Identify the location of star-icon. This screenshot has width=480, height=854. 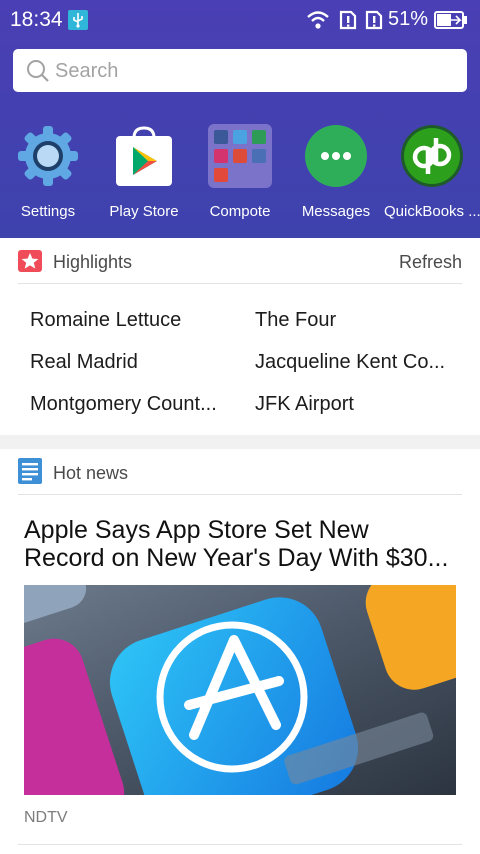
(30, 261).